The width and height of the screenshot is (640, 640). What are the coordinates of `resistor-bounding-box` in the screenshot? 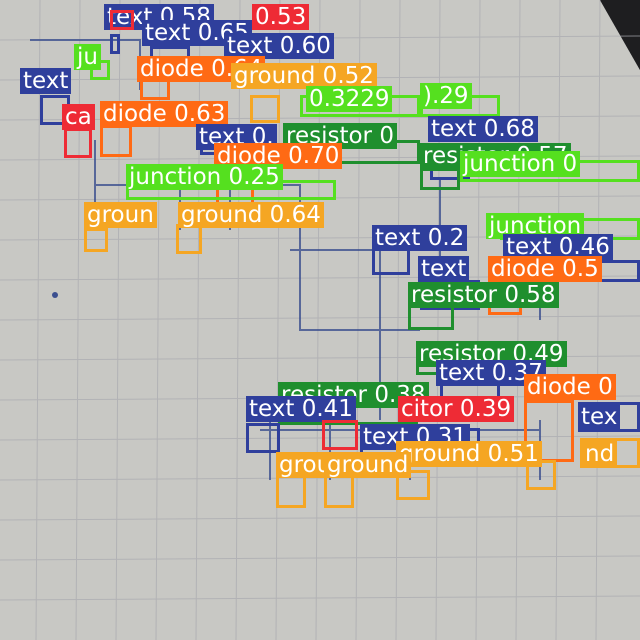 It's located at (440, 179).